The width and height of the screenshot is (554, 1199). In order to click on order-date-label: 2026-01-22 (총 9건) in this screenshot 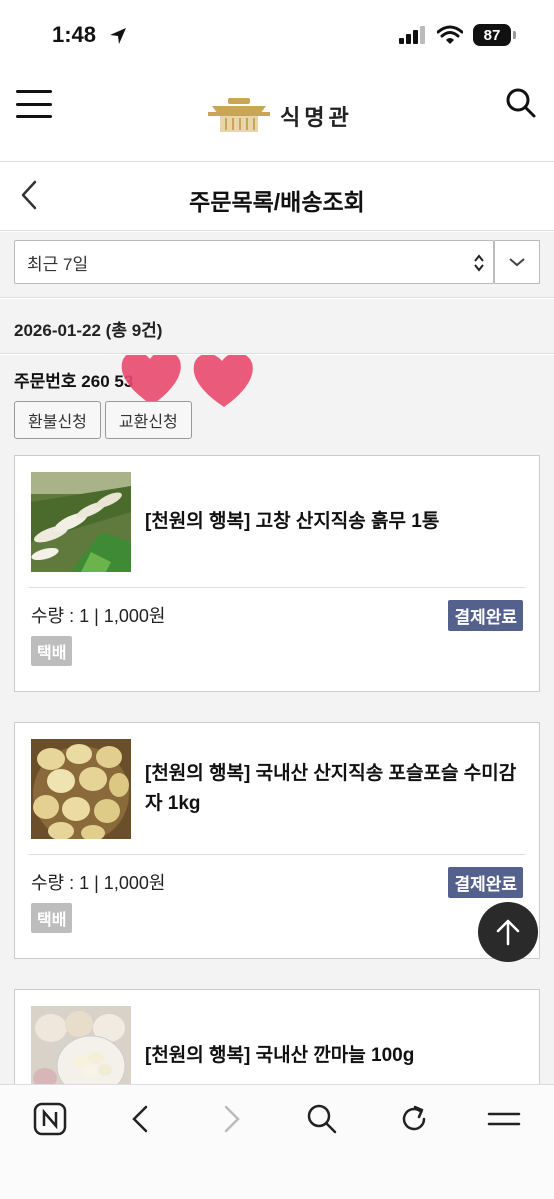, I will do `click(277, 326)`.